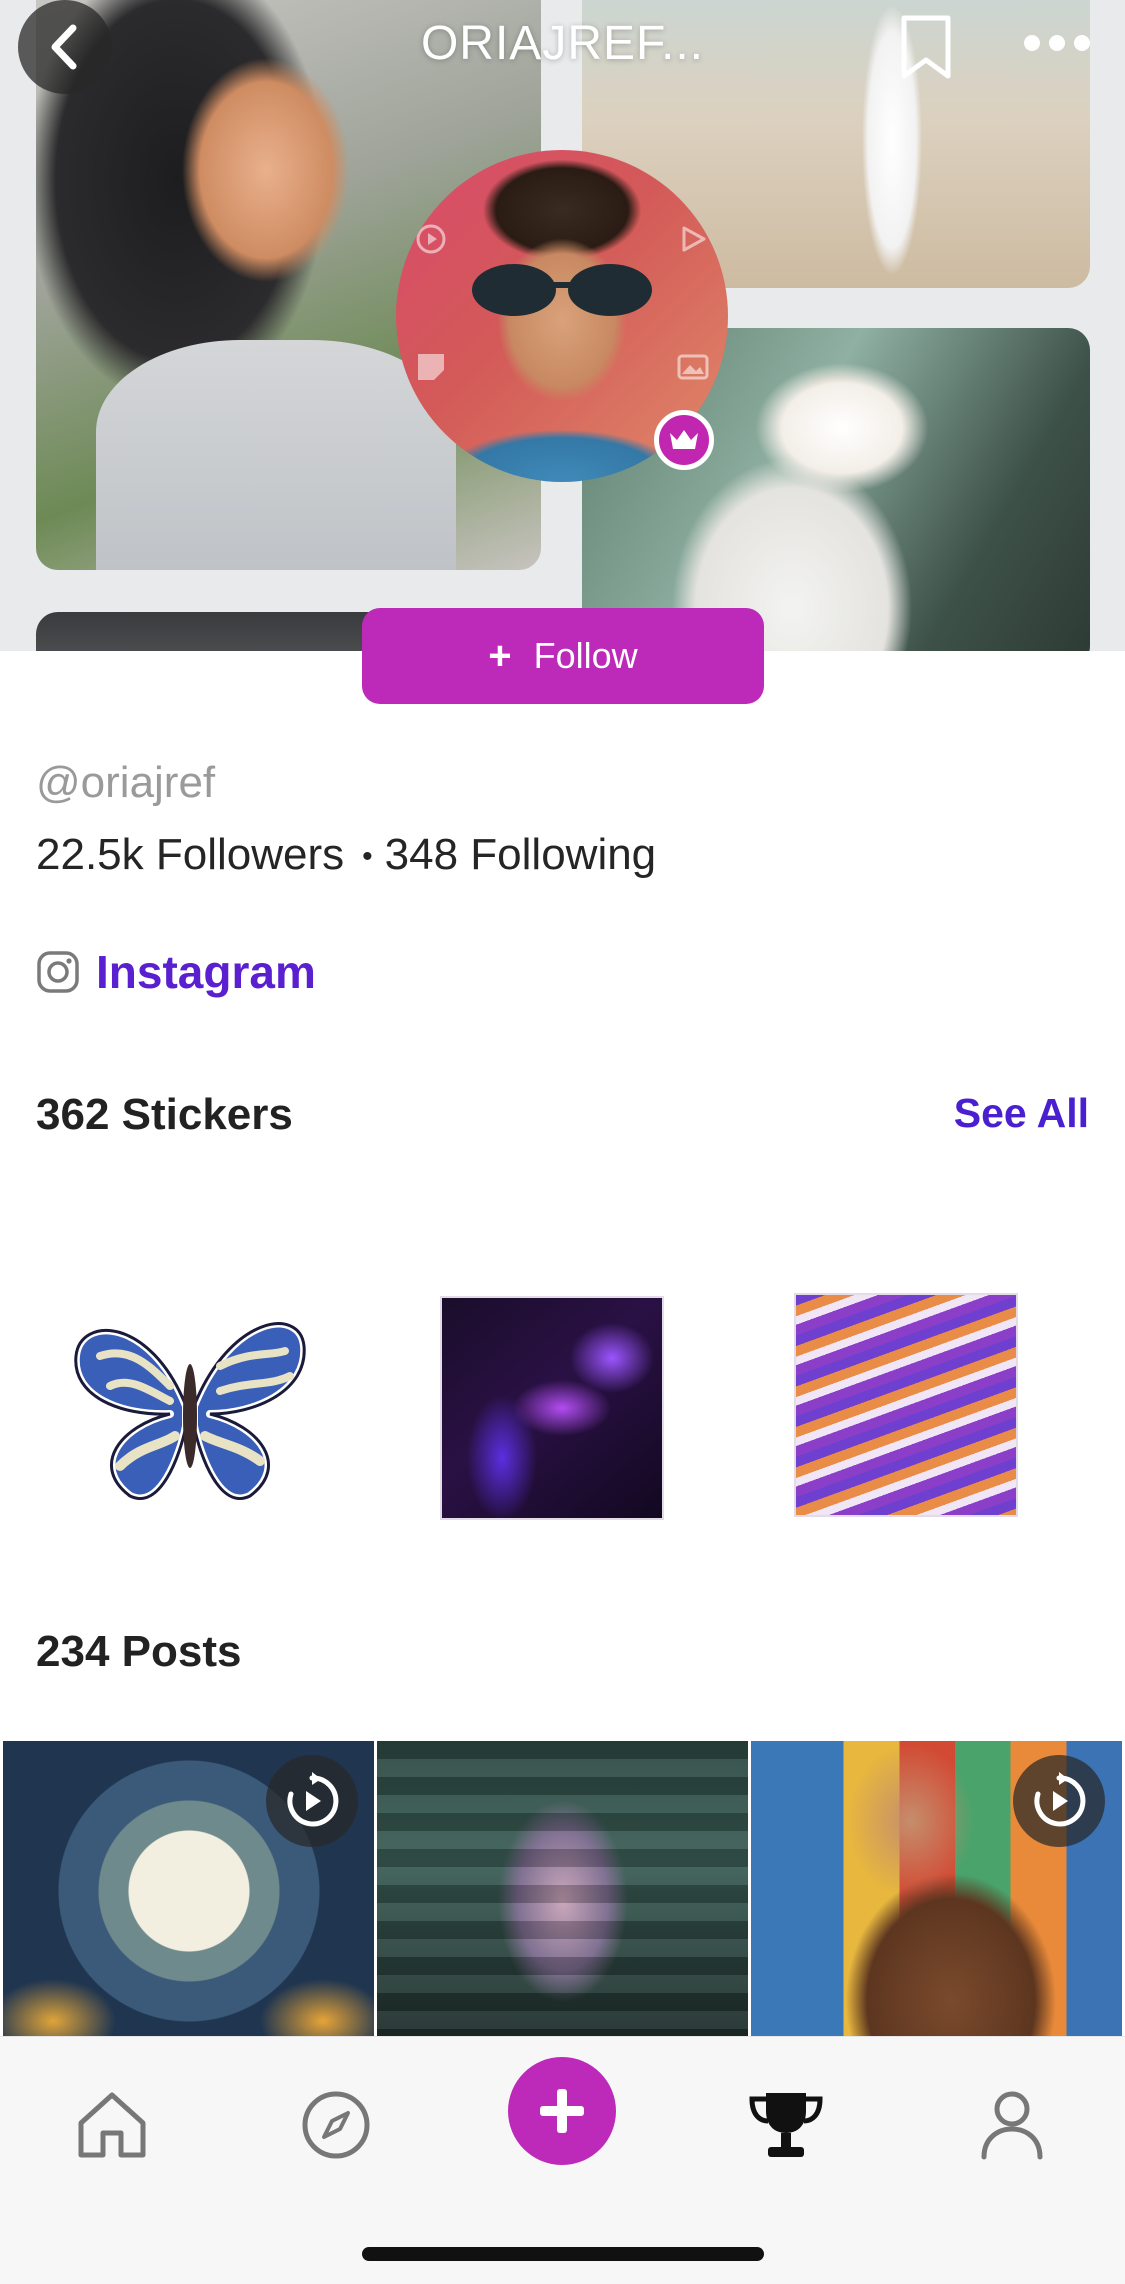  Describe the element at coordinates (431, 367) in the screenshot. I see `sticker-icon` at that location.